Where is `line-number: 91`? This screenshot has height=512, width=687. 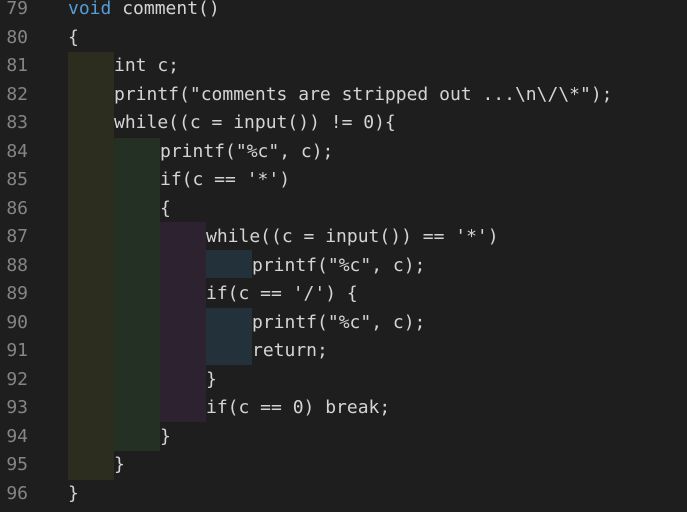 line-number: 91 is located at coordinates (17, 350).